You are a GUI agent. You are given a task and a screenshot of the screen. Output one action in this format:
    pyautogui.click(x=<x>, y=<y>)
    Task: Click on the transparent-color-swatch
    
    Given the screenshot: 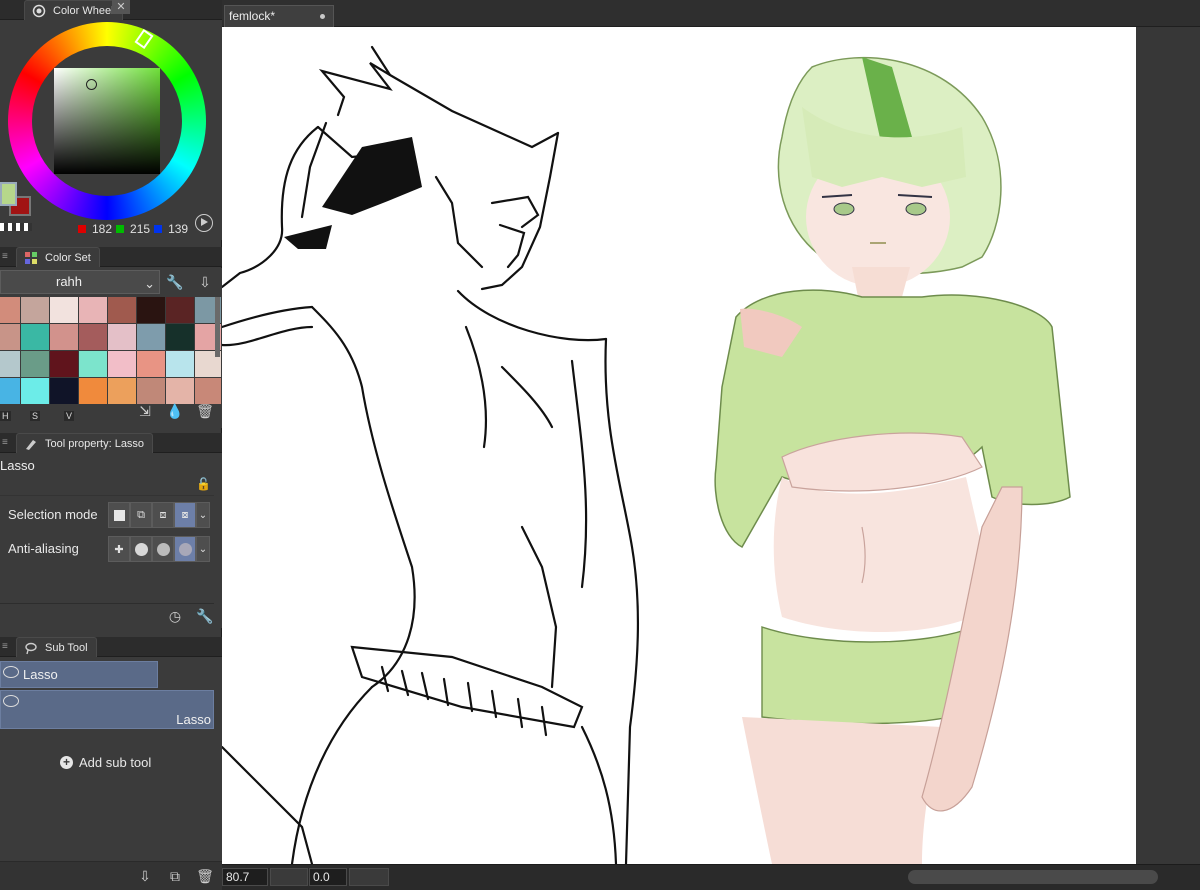 What is the action you would take?
    pyautogui.click(x=16, y=227)
    